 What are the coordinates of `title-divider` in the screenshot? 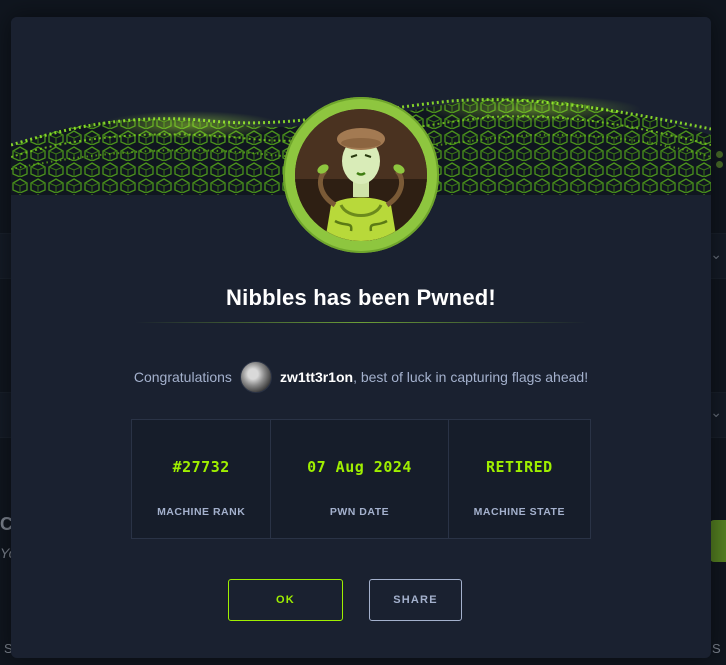 It's located at (361, 322).